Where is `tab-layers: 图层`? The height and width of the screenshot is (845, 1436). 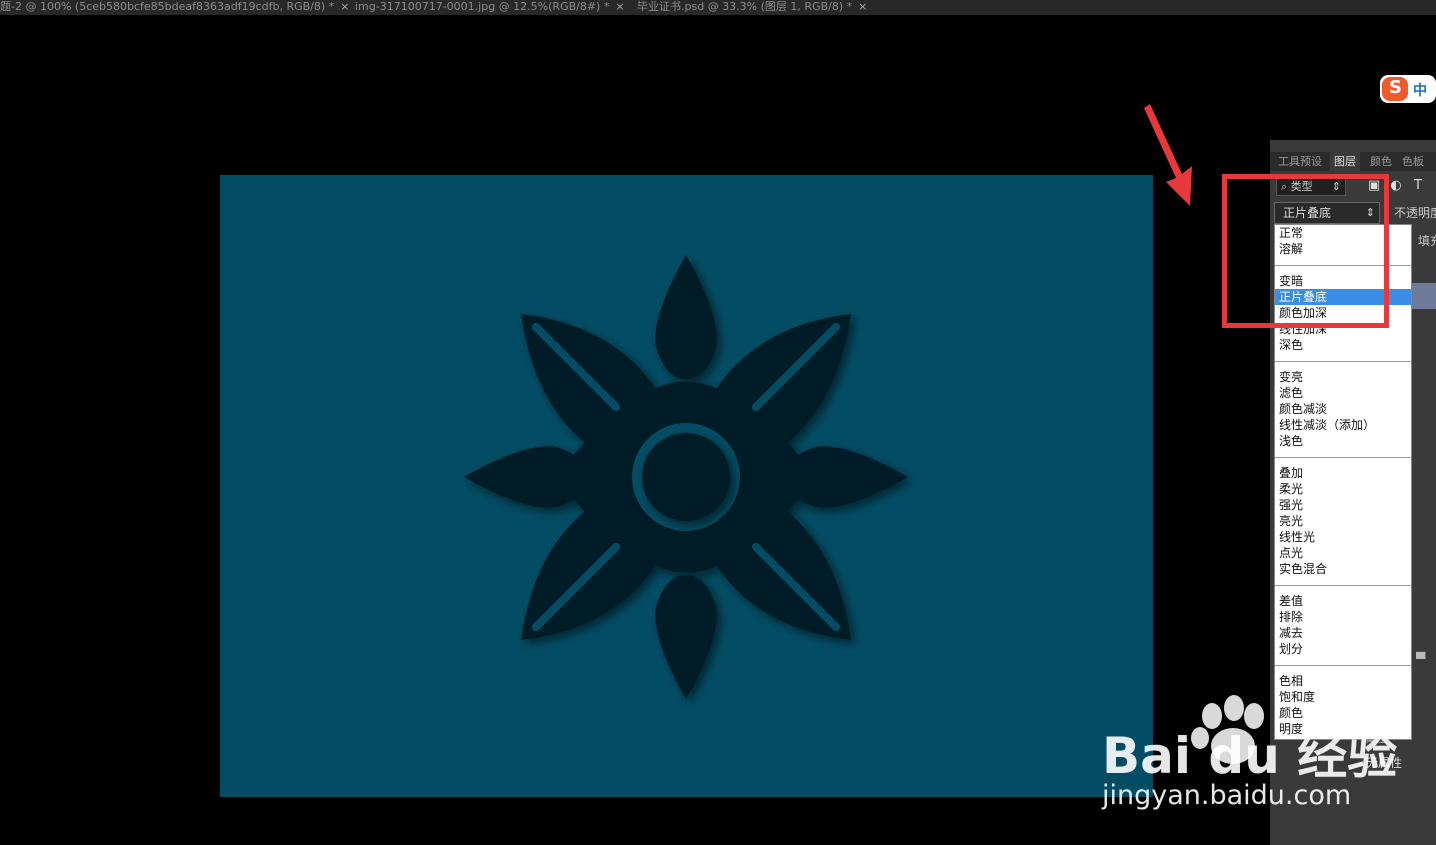 tab-layers: 图层 is located at coordinates (1345, 161).